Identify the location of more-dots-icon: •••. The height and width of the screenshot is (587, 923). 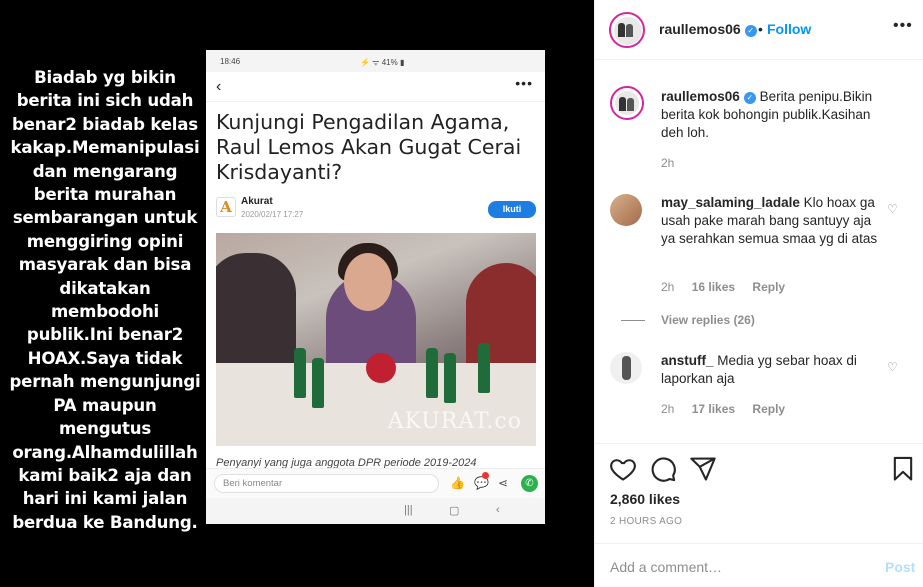
(524, 83).